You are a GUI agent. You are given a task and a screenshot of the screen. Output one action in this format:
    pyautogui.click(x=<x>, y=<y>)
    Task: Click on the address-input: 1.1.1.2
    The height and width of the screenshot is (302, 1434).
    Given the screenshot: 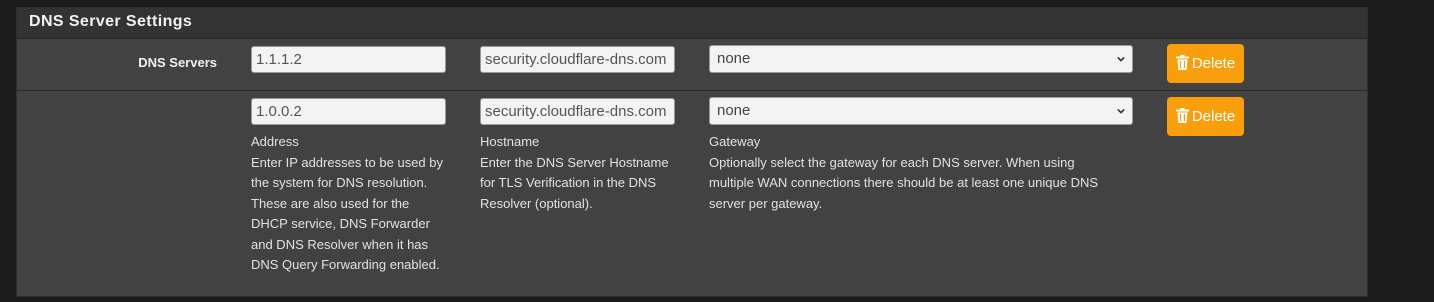 What is the action you would take?
    pyautogui.click(x=348, y=59)
    